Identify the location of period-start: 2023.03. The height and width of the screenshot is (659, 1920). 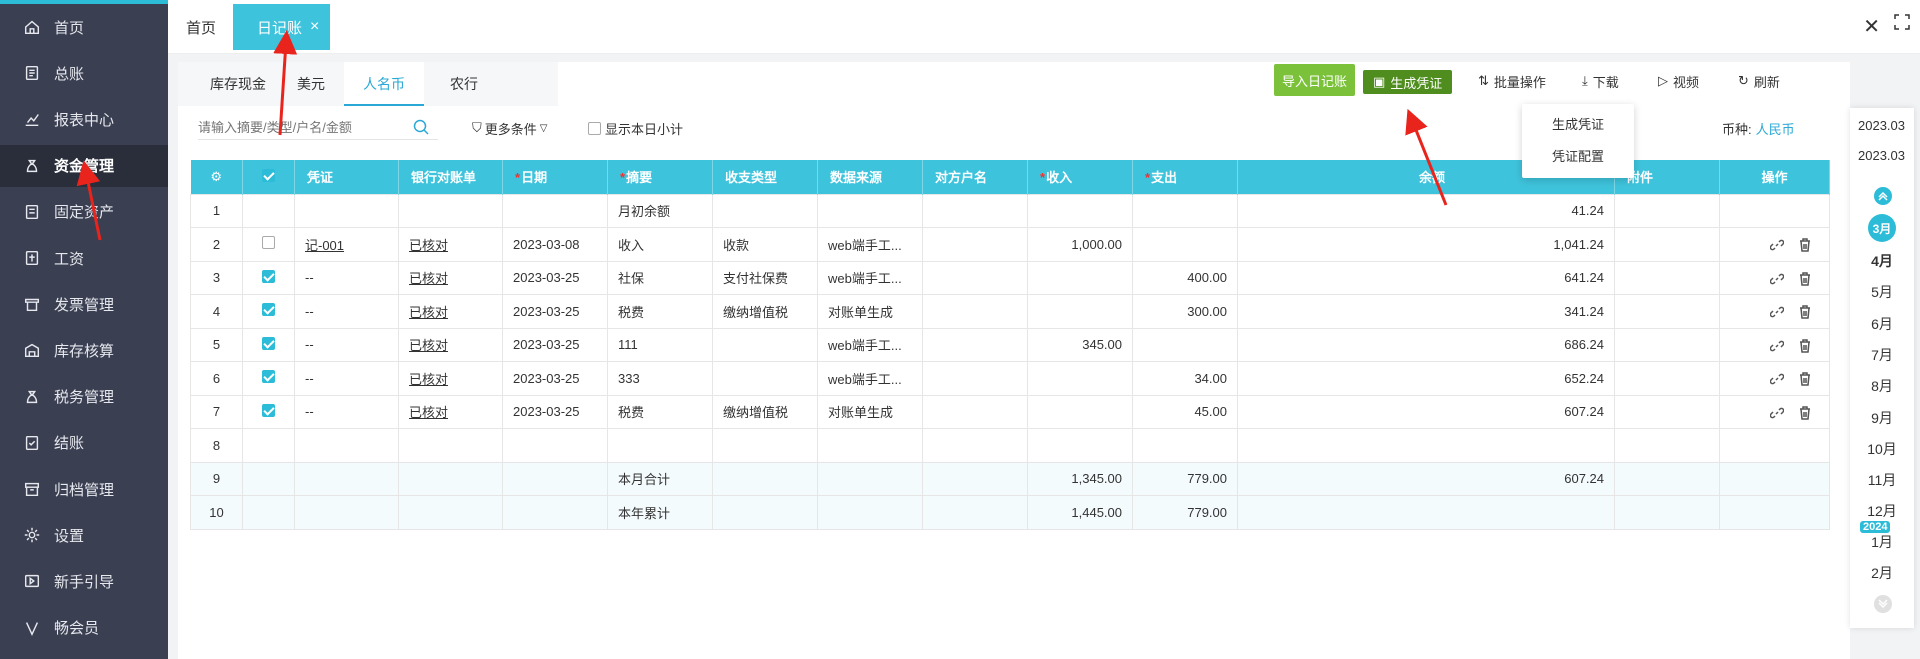
(1881, 125).